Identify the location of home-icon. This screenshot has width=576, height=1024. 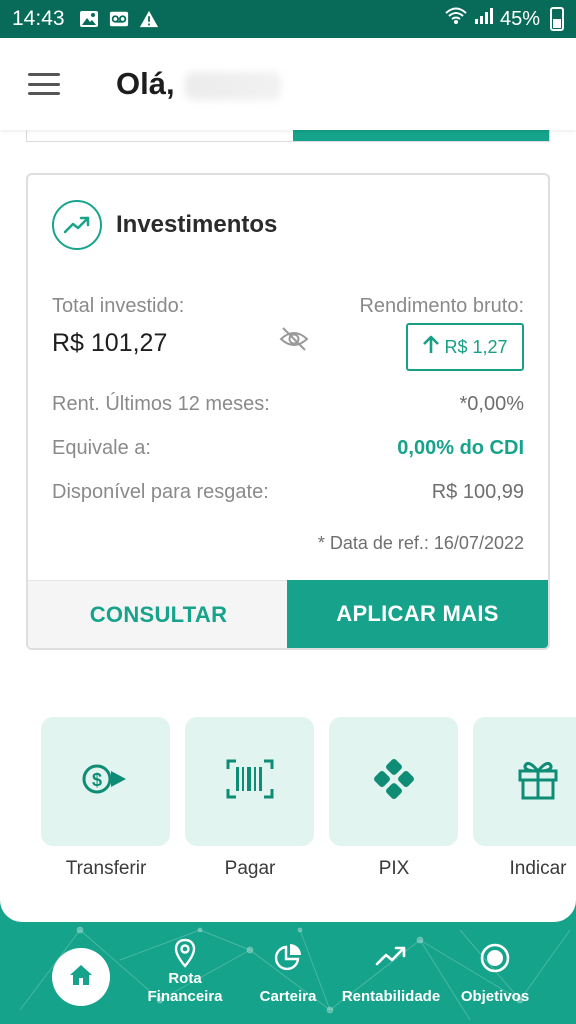
(81, 977).